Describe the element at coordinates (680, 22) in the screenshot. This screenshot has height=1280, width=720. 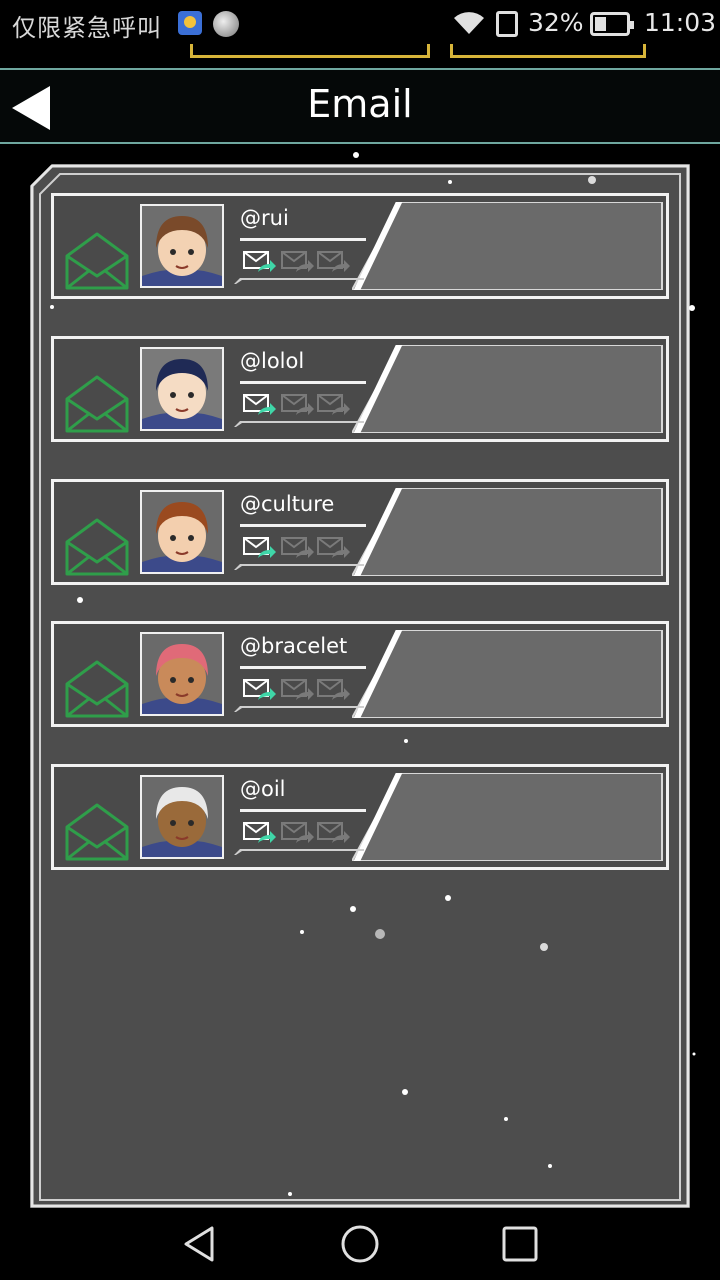
I see `clock: 11:03` at that location.